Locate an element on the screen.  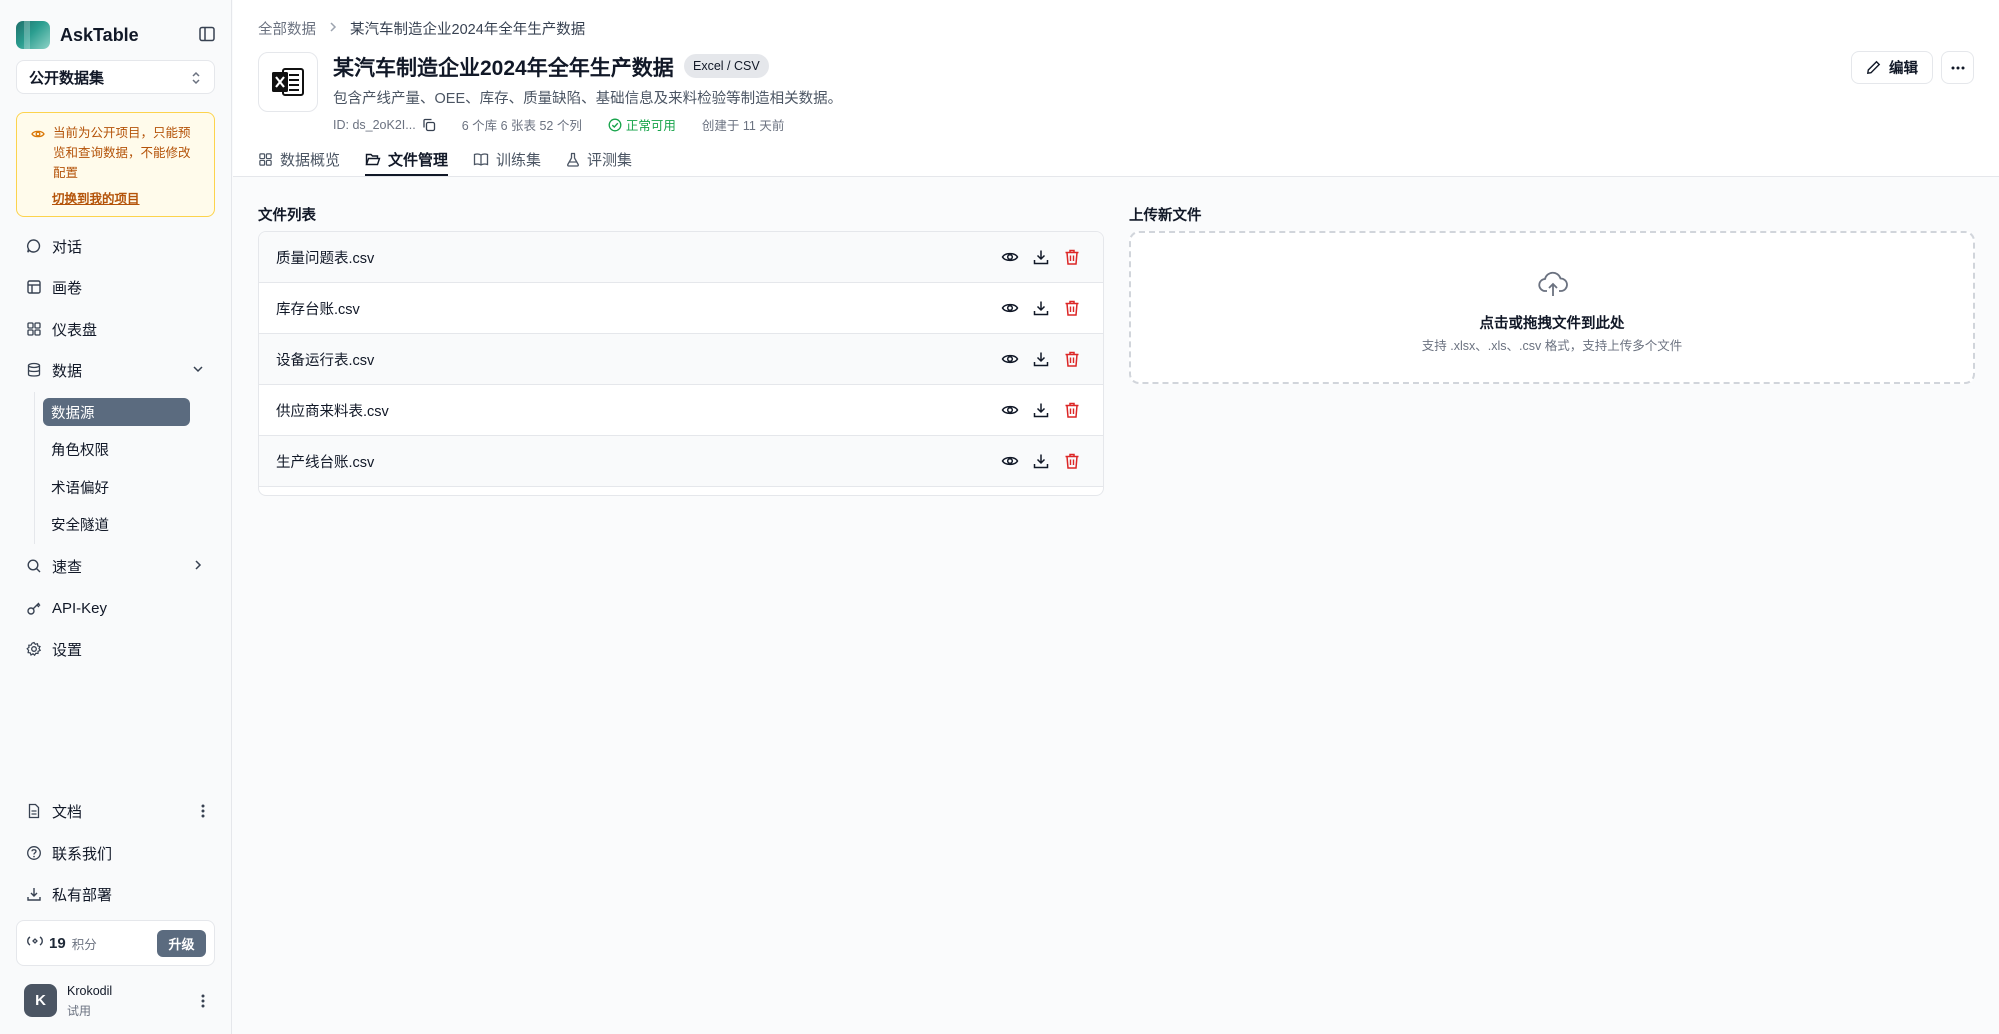
nav-canvas: 画卷 is located at coordinates (115, 287).